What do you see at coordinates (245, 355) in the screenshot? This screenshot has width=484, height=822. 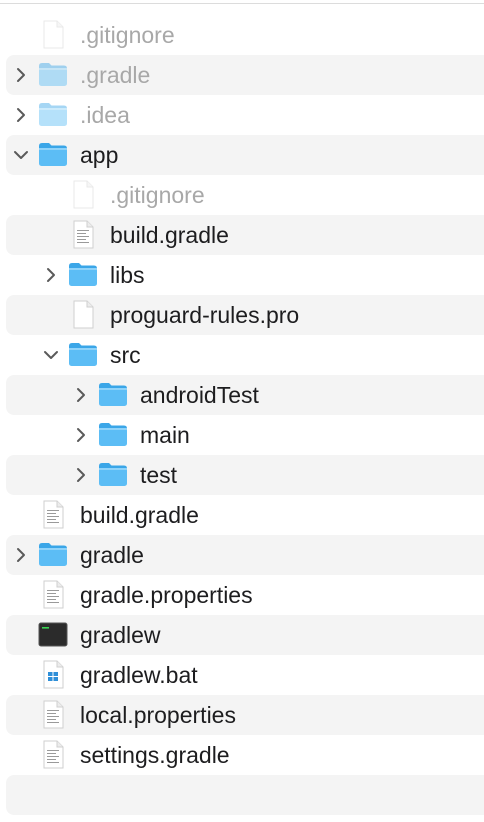 I see `folder-row: src` at bounding box center [245, 355].